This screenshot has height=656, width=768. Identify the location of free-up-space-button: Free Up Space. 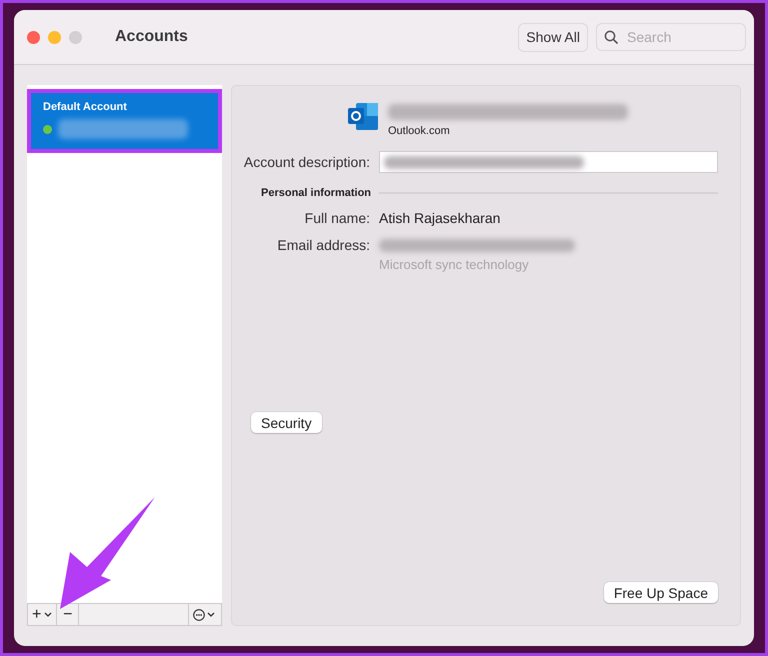
(661, 592).